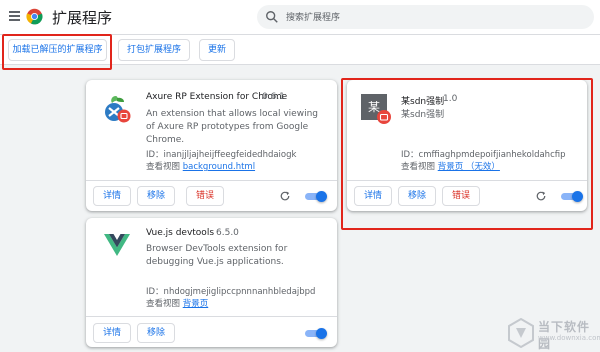 This screenshot has height=352, width=600. What do you see at coordinates (57, 50) in the screenshot?
I see `load-unpacked-button: 加载已解压的扩展程序` at bounding box center [57, 50].